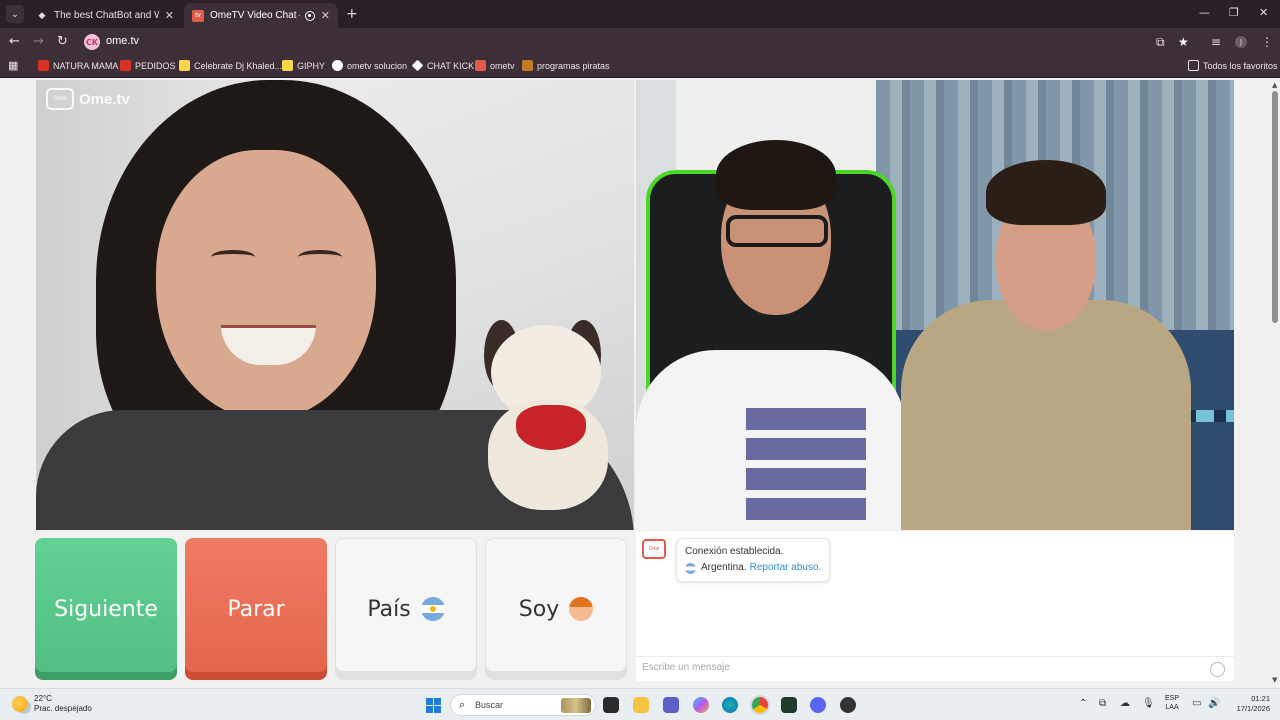 This screenshot has height=720, width=1280. I want to click on cast-icon: ⧉, so click(1160, 42).